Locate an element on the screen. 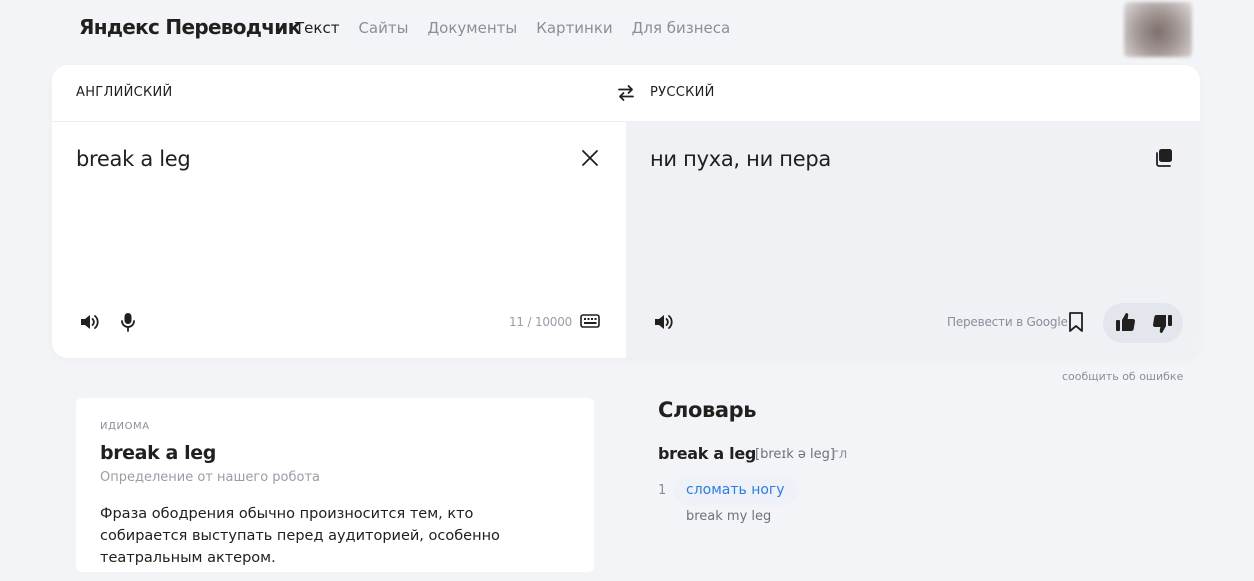 Image resolution: width=1254 pixels, height=581 pixels. source-language-selector: АНГЛИЙСКИЙ is located at coordinates (124, 92).